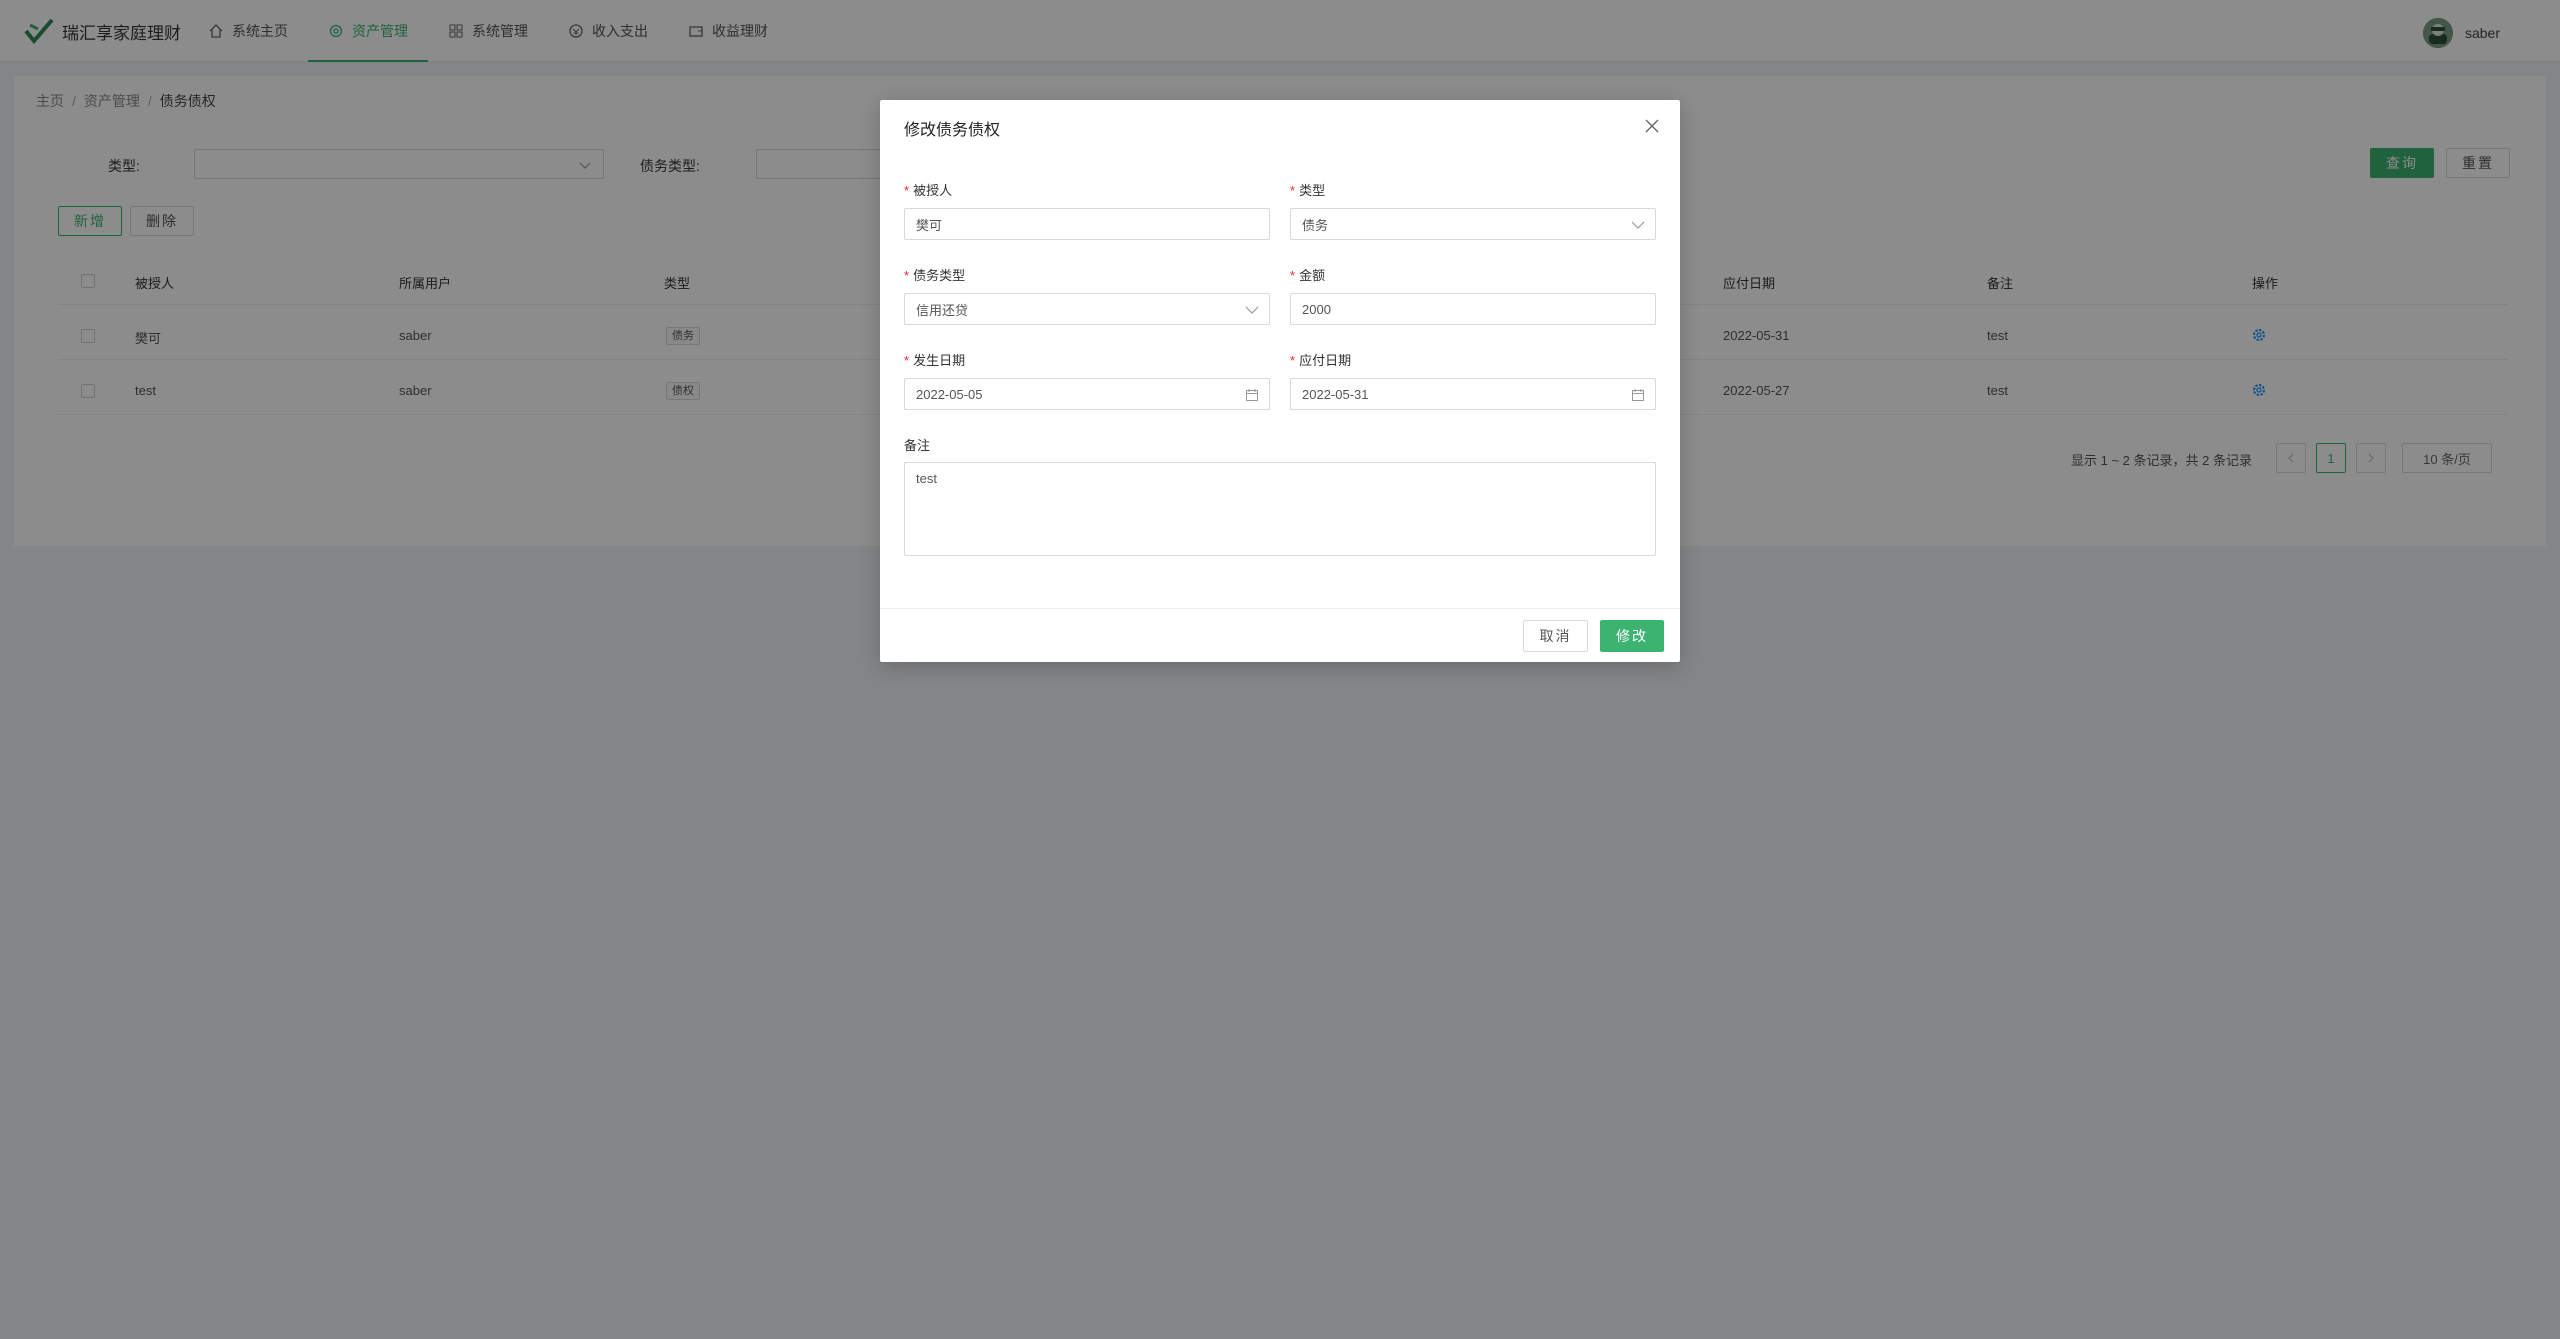 The image size is (2560, 1339). I want to click on note-label-text: 备注, so click(917, 445).